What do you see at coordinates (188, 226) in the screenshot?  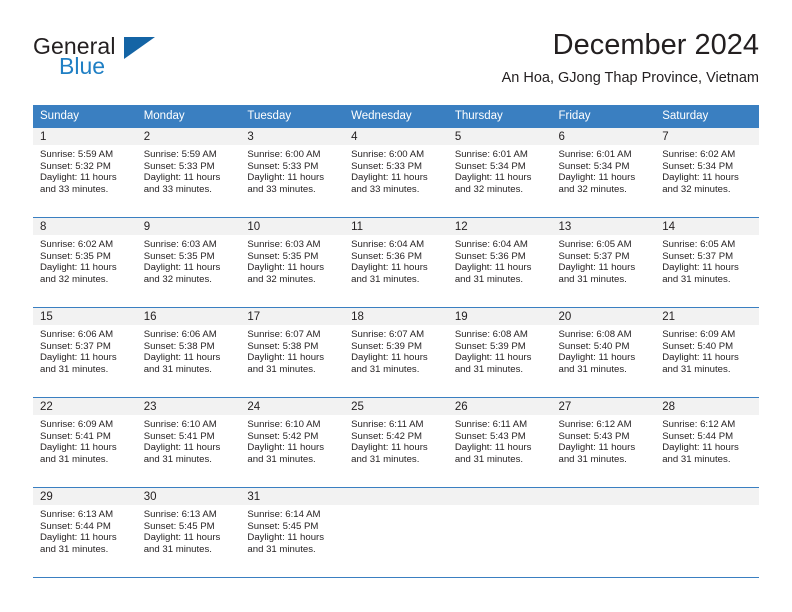 I see `day-number: 9` at bounding box center [188, 226].